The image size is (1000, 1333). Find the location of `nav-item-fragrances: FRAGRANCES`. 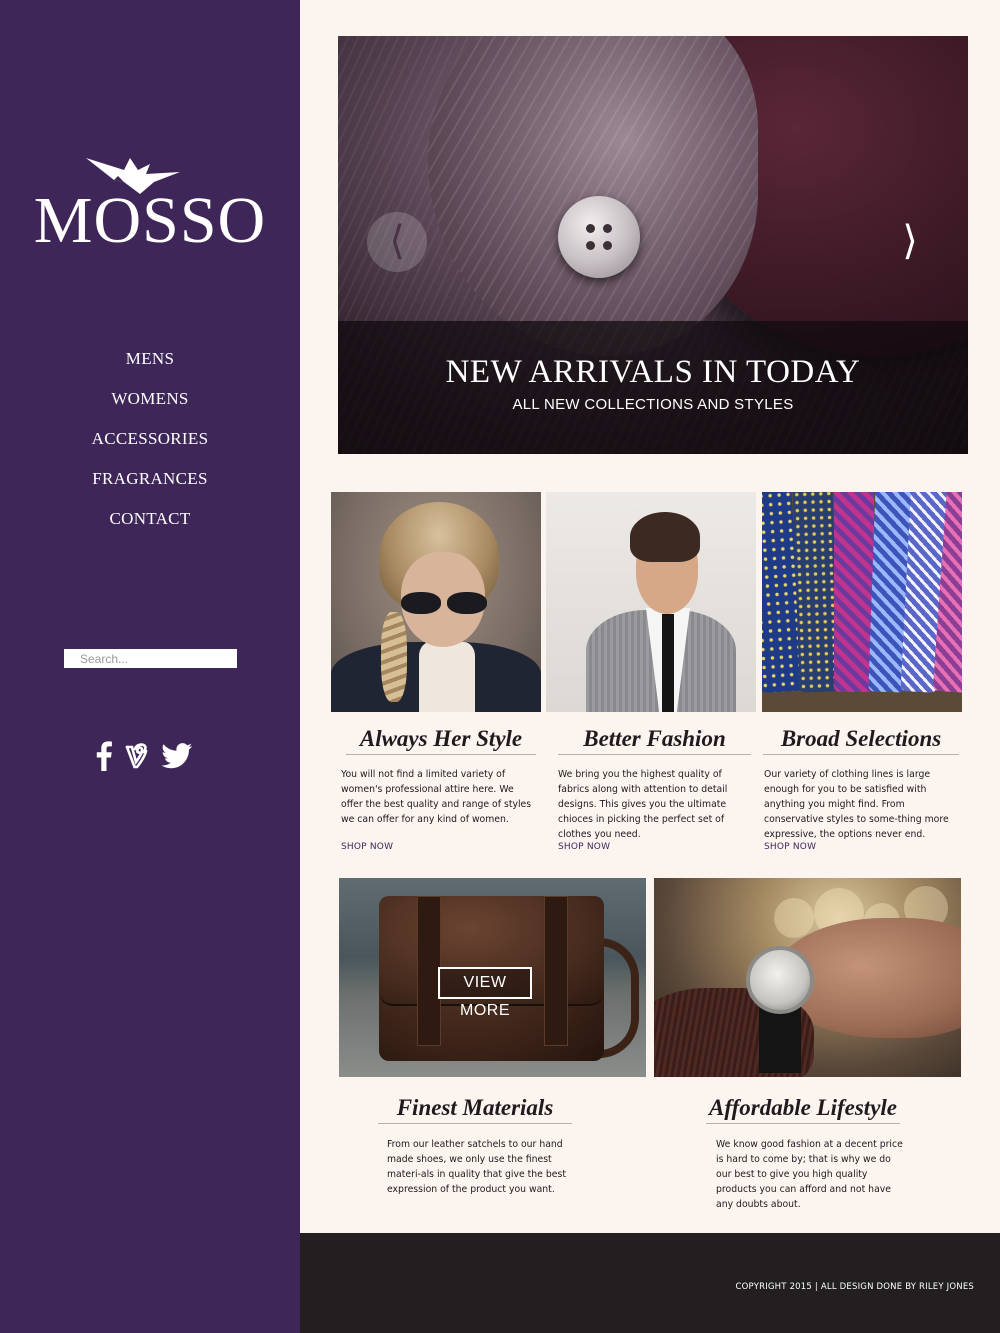

nav-item-fragrances: FRAGRANCES is located at coordinates (150, 486).